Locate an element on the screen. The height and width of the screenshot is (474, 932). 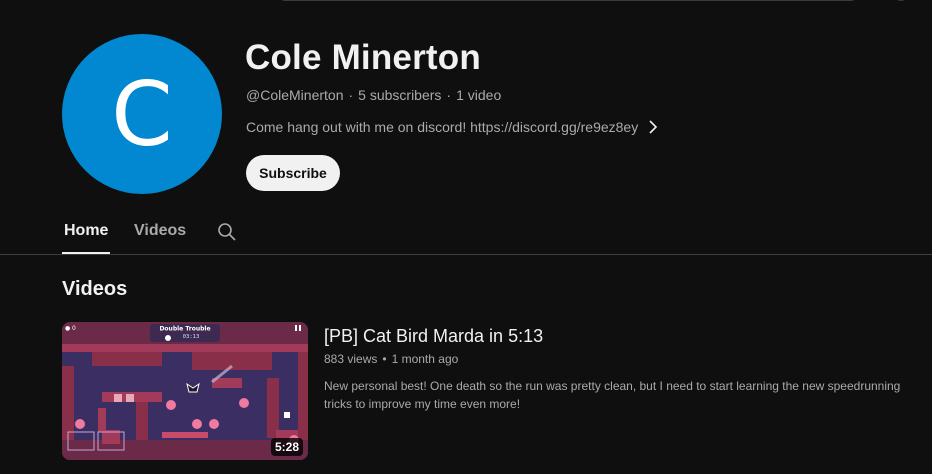
tab-videos: Videos is located at coordinates (160, 231).